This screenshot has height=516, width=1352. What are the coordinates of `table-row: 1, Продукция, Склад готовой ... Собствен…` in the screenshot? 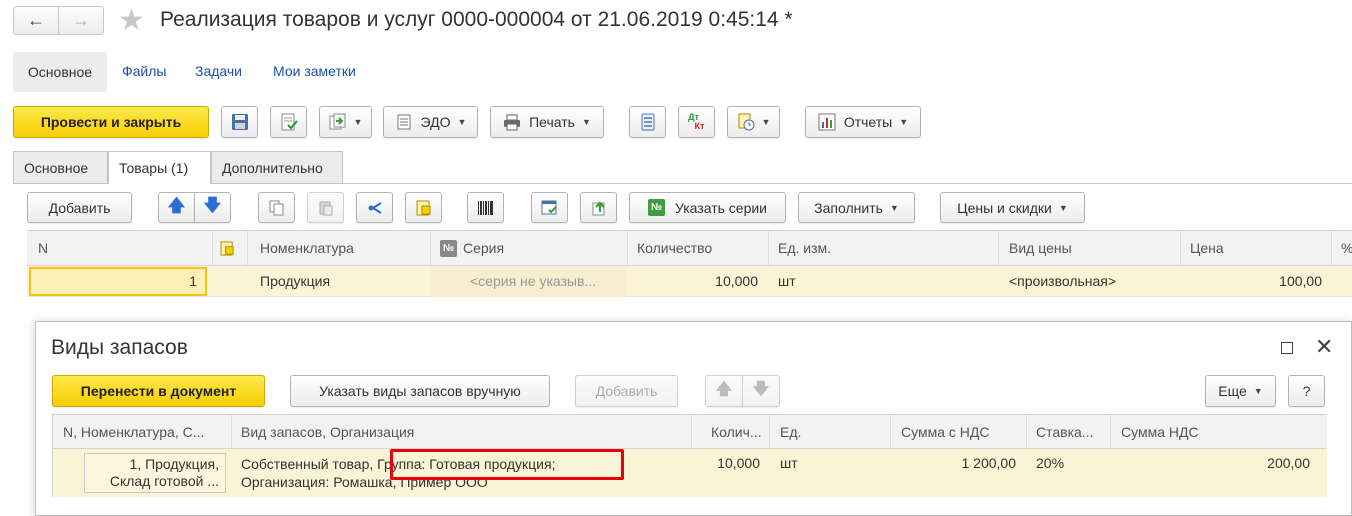 It's located at (689, 473).